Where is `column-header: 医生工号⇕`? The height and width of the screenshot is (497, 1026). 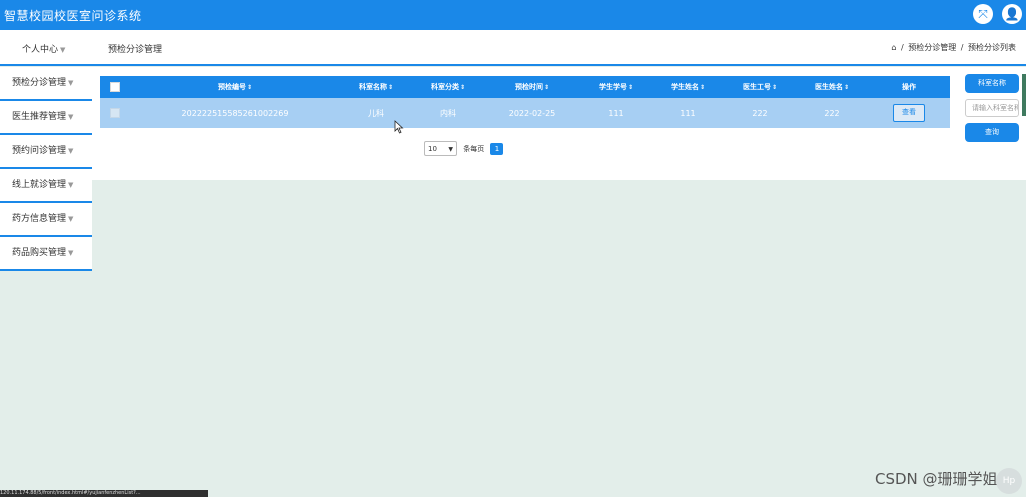
column-header: 医生工号⇕ is located at coordinates (760, 87).